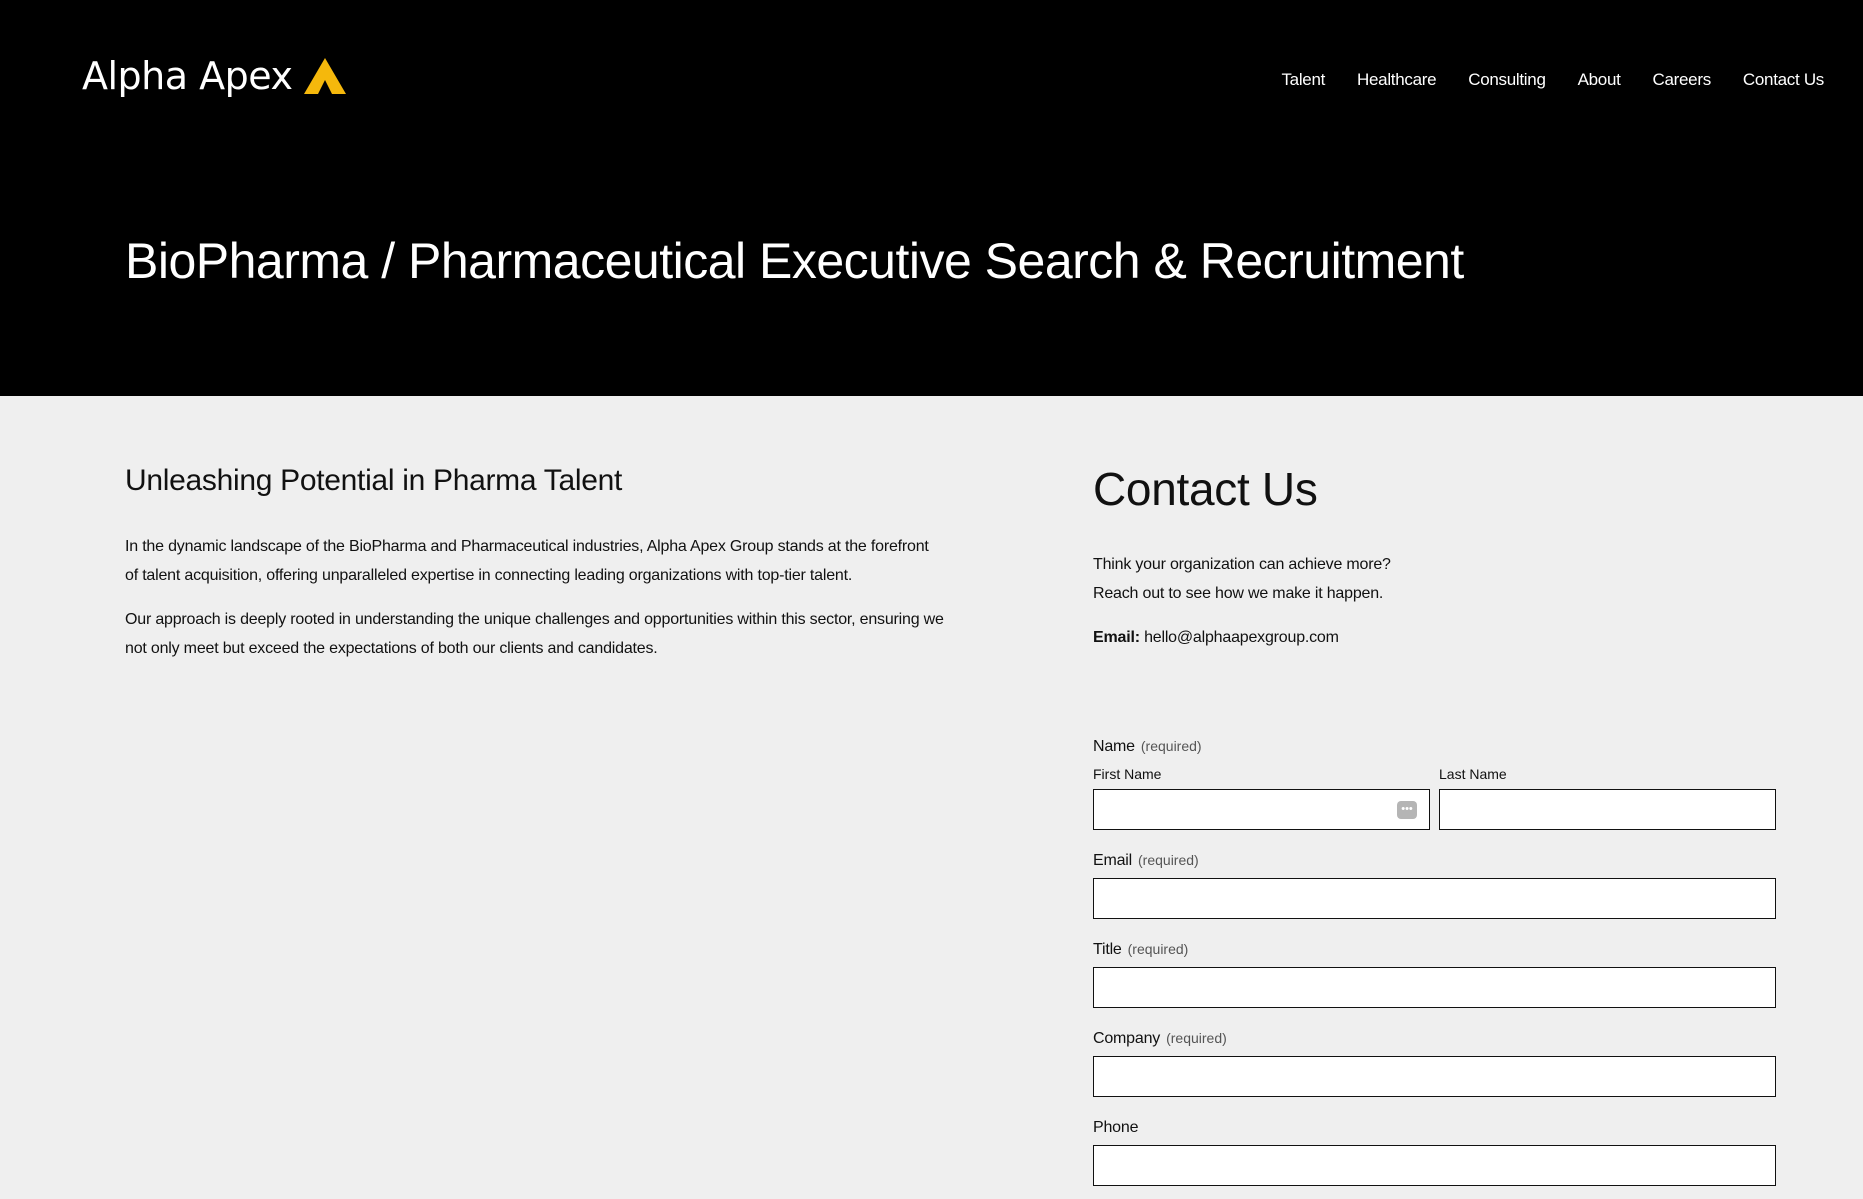  What do you see at coordinates (1303, 80) in the screenshot?
I see `nav-talent: Talent` at bounding box center [1303, 80].